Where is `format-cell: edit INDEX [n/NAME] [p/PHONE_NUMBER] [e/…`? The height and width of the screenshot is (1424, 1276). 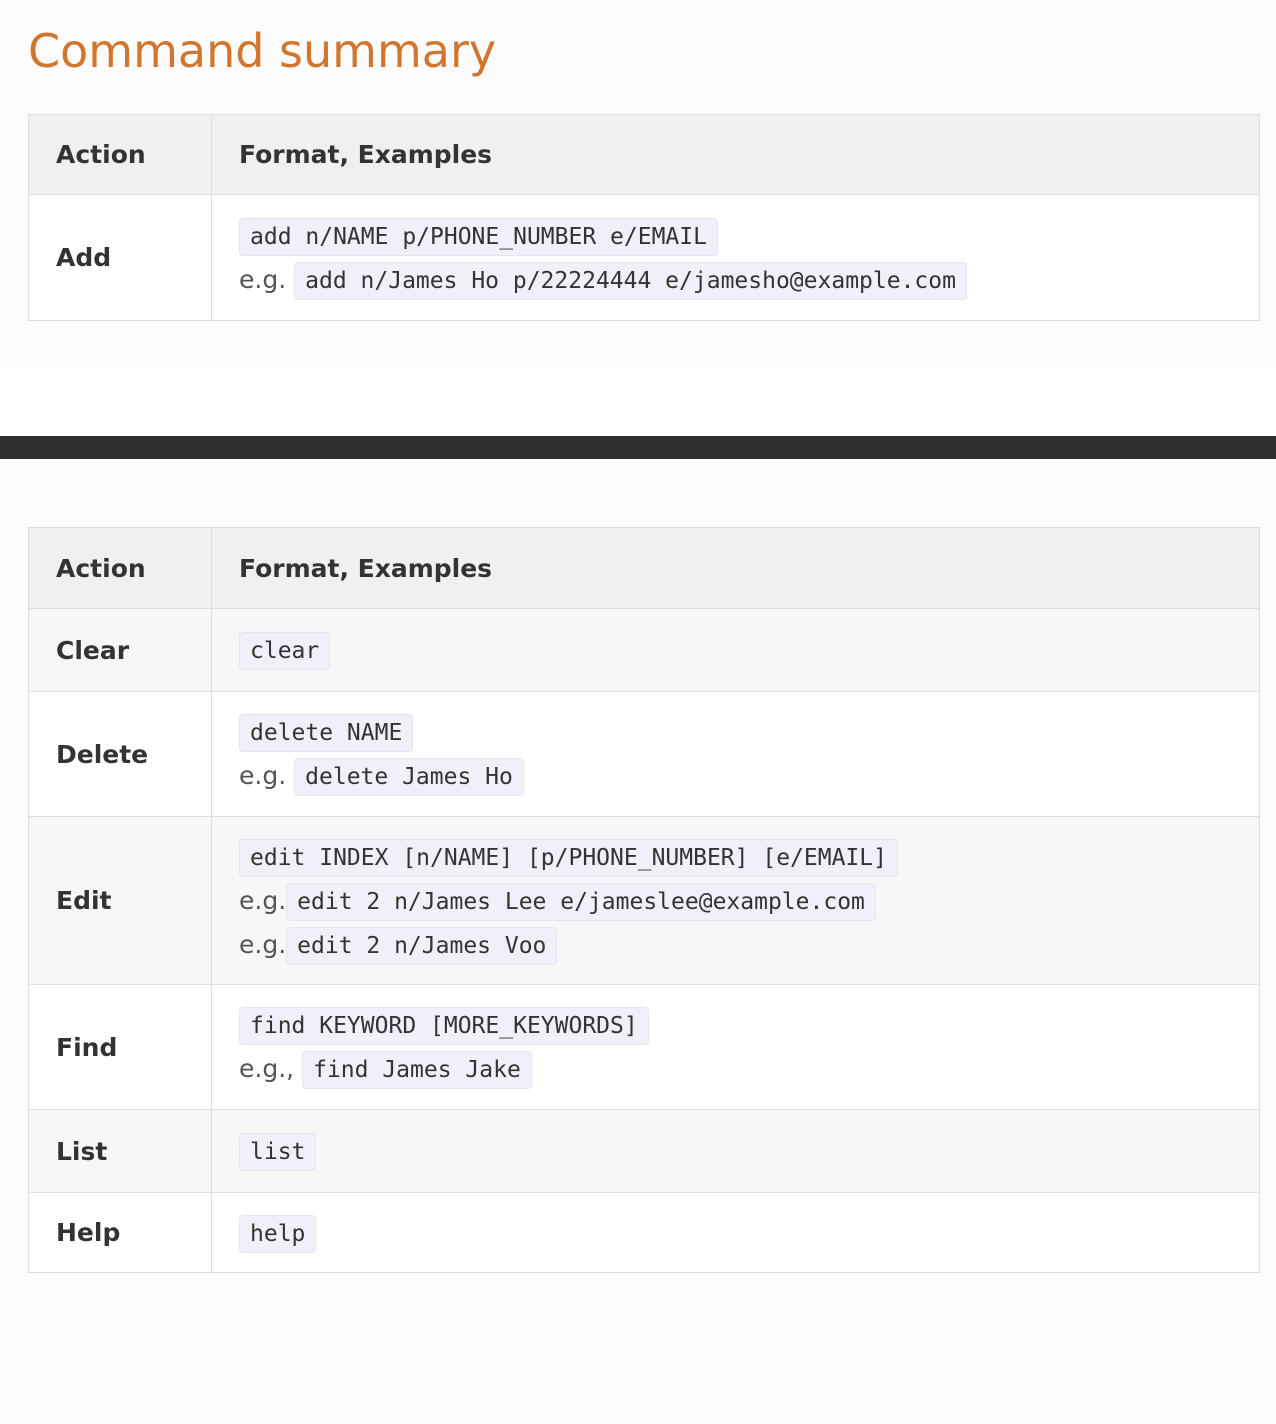
format-cell: edit INDEX [n/NAME] [p/PHONE_NUMBER] [e/… is located at coordinates (735, 900).